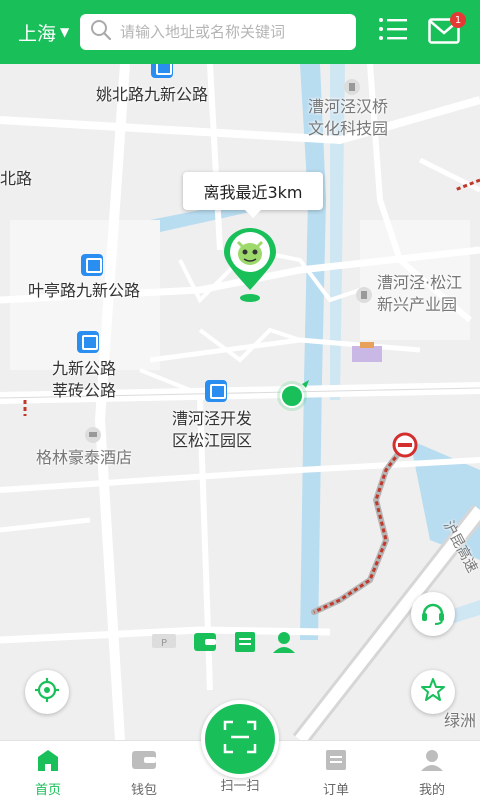 This screenshot has height=800, width=480. I want to click on scan-button, so click(240, 739).